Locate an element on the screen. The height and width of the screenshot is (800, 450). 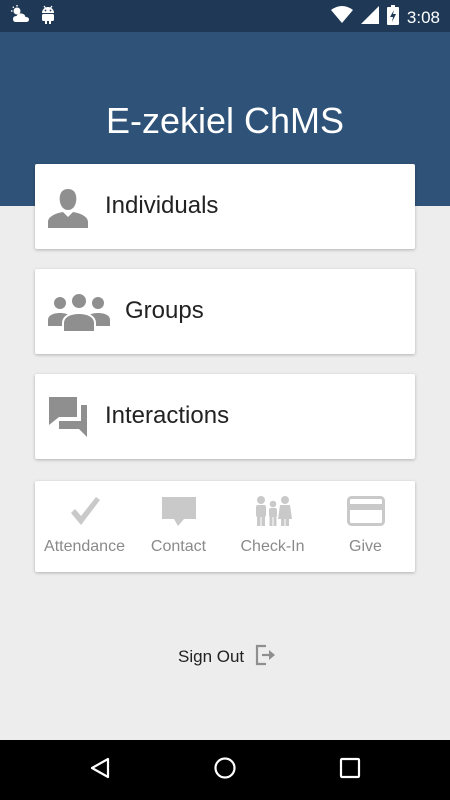
weather-icon is located at coordinates (21, 17).